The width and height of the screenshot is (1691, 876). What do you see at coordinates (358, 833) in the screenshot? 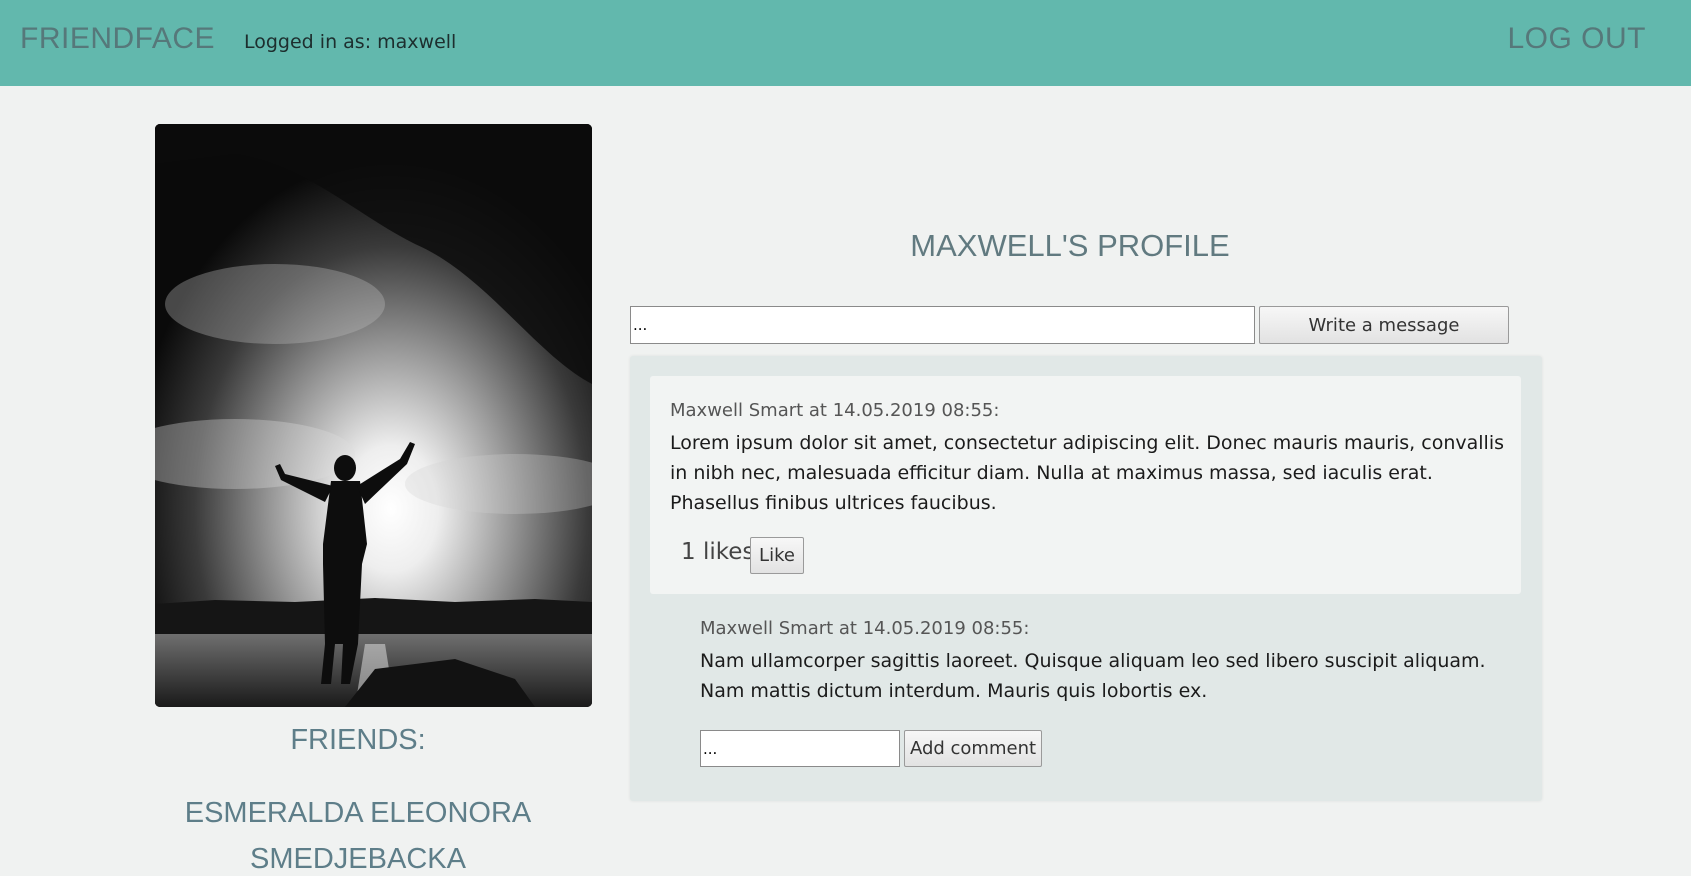
I see `friend-link: ESMERALDA ELEONORA SMEDJEBACKA` at bounding box center [358, 833].